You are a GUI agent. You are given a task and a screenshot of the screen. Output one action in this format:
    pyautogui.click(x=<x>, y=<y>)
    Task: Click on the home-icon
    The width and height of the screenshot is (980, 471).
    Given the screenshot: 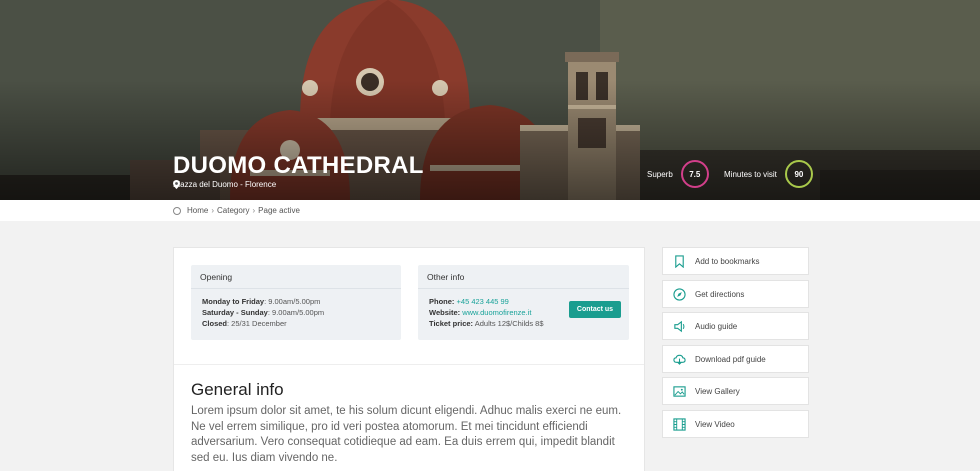 What is the action you would take?
    pyautogui.click(x=177, y=210)
    